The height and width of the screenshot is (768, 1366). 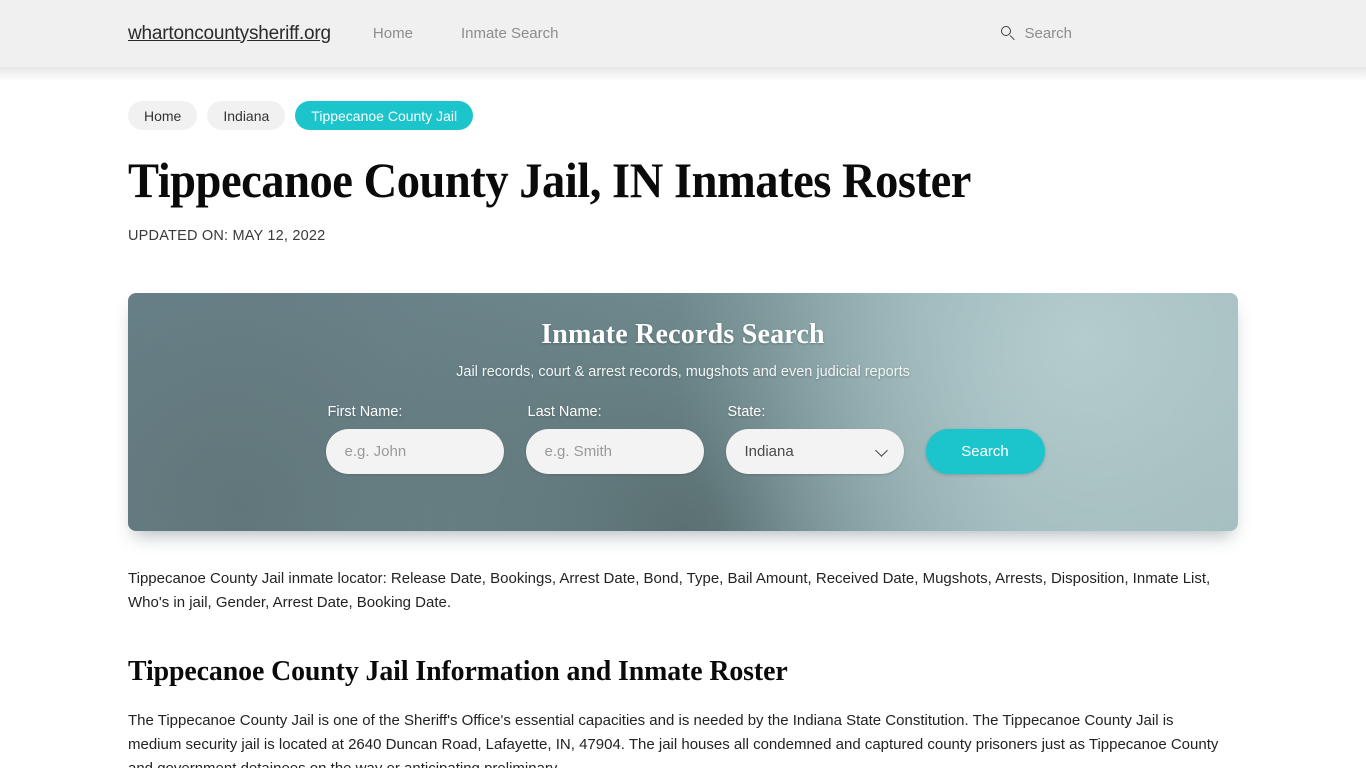 What do you see at coordinates (510, 33) in the screenshot?
I see `nav-item-inmate-search: Inmate Search` at bounding box center [510, 33].